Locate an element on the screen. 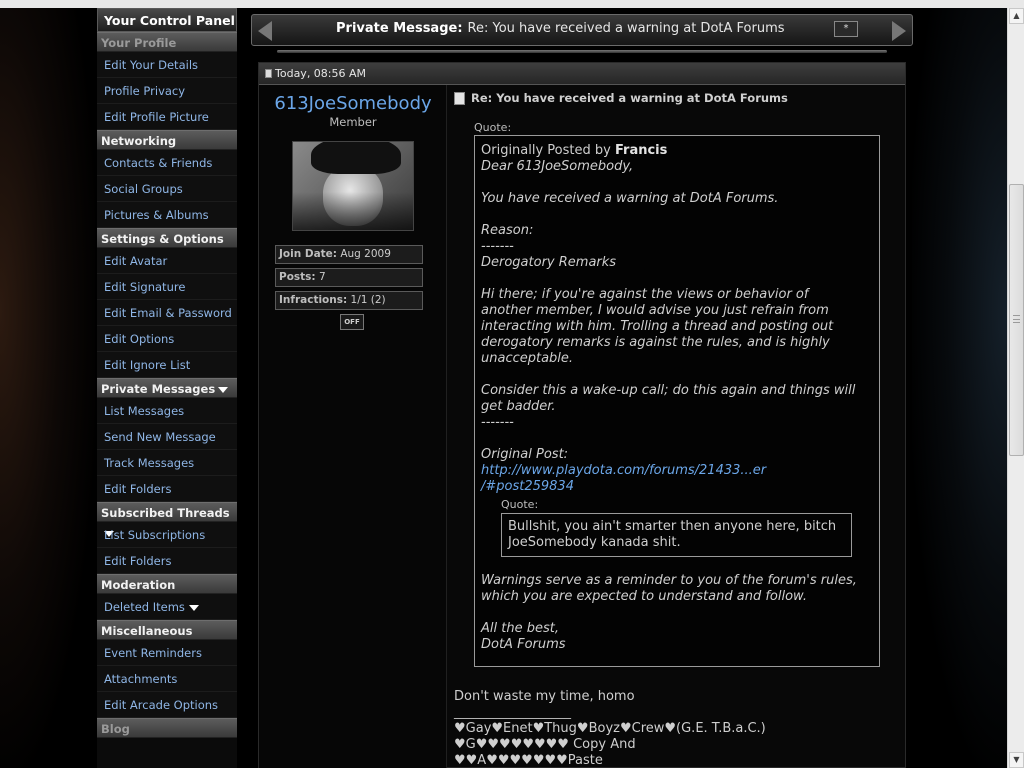  join-date-label: Join Date: is located at coordinates (308, 254).